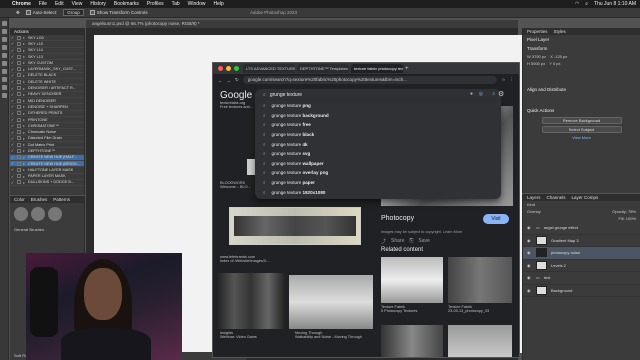  Describe the element at coordinates (118, 13) in the screenshot. I see `show-transform-checkbox: Show Transform Controls` at that location.